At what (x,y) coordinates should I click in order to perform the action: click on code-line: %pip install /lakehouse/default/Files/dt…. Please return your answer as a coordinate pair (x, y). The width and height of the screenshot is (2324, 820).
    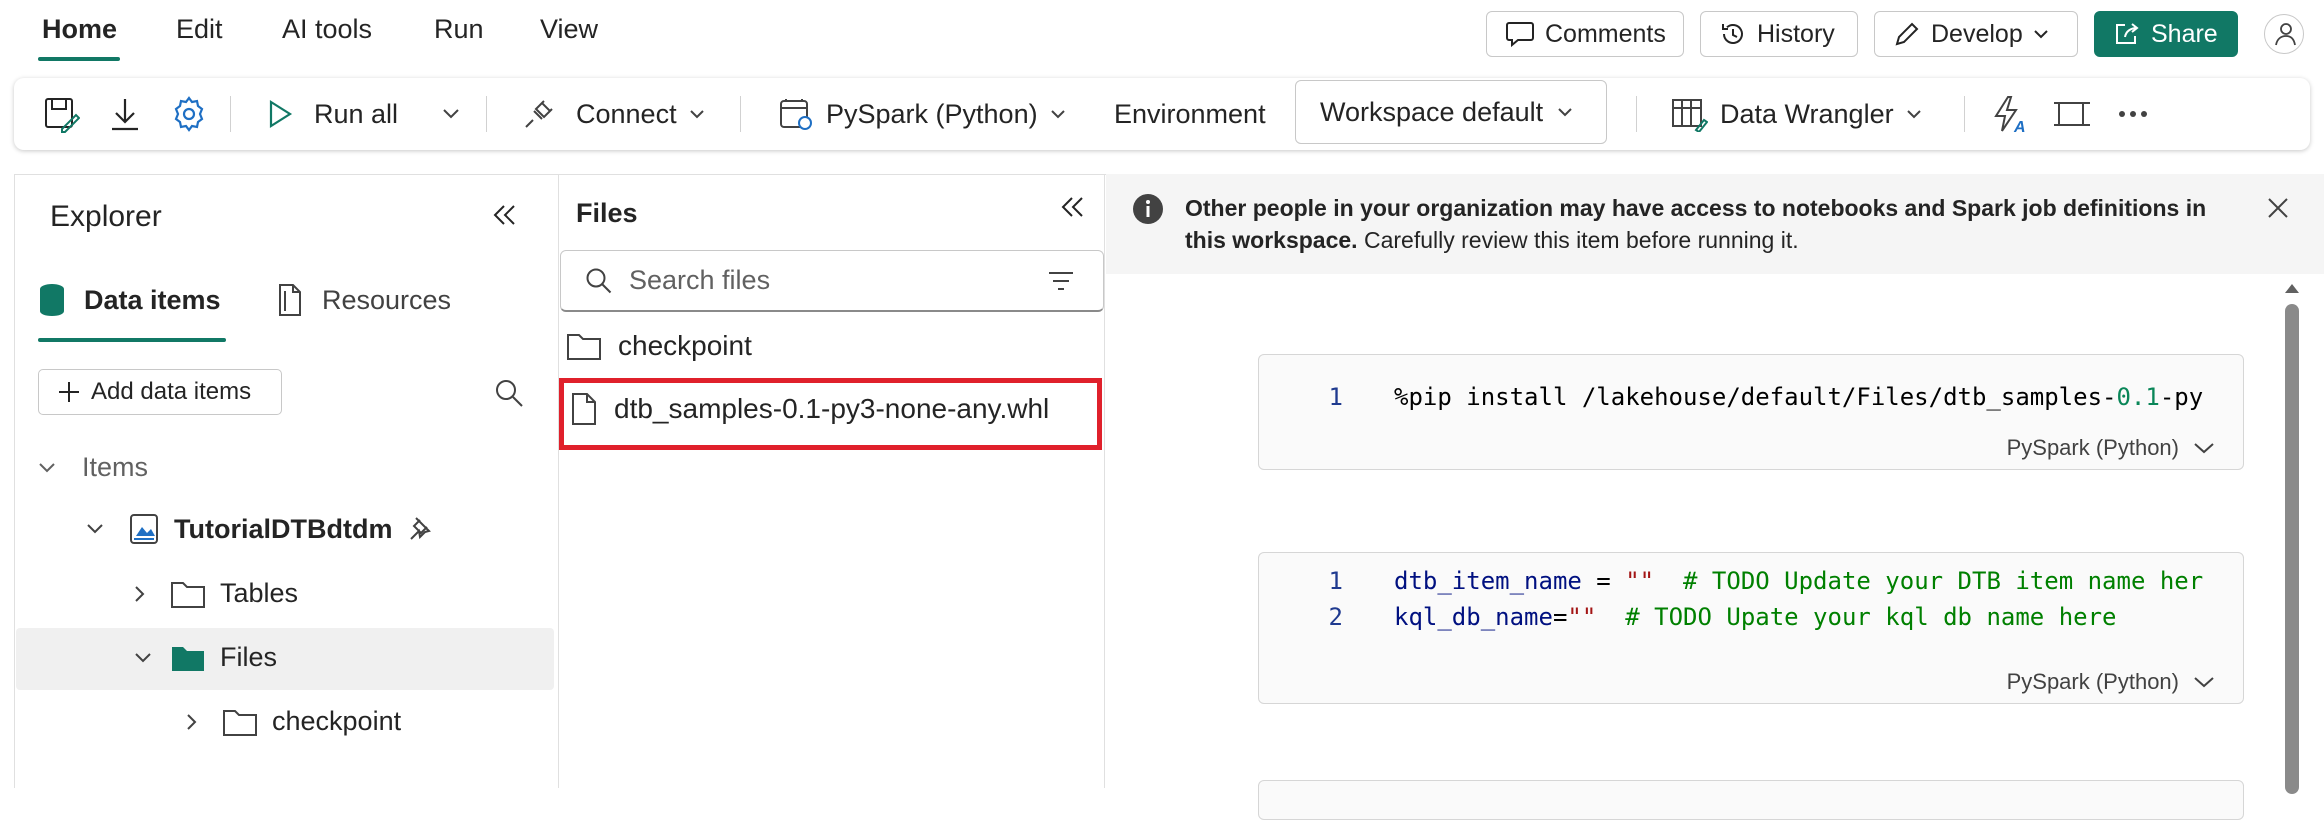
    Looking at the image, I should click on (1798, 397).